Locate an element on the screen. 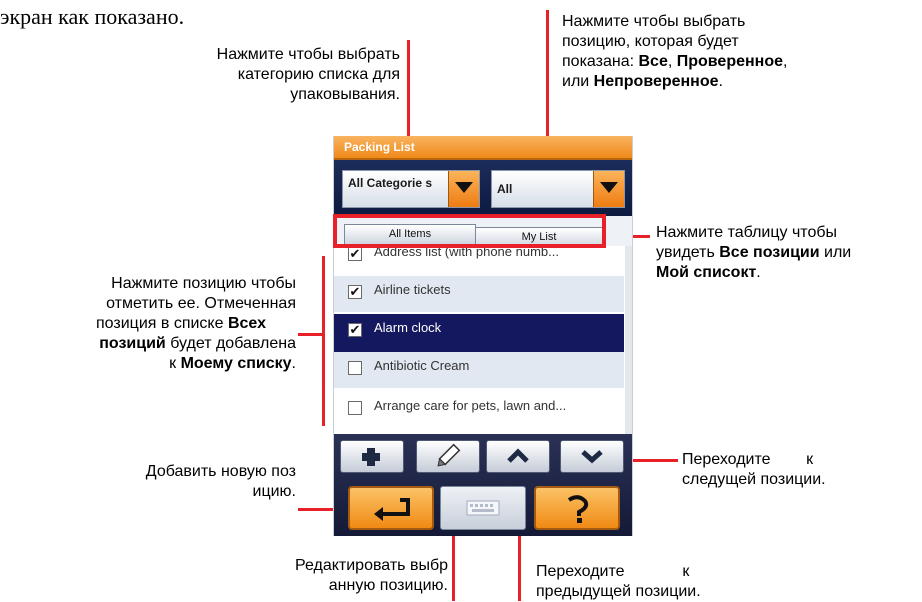 Image resolution: width=922 pixels, height=602 pixels. help-icon is located at coordinates (578, 509).